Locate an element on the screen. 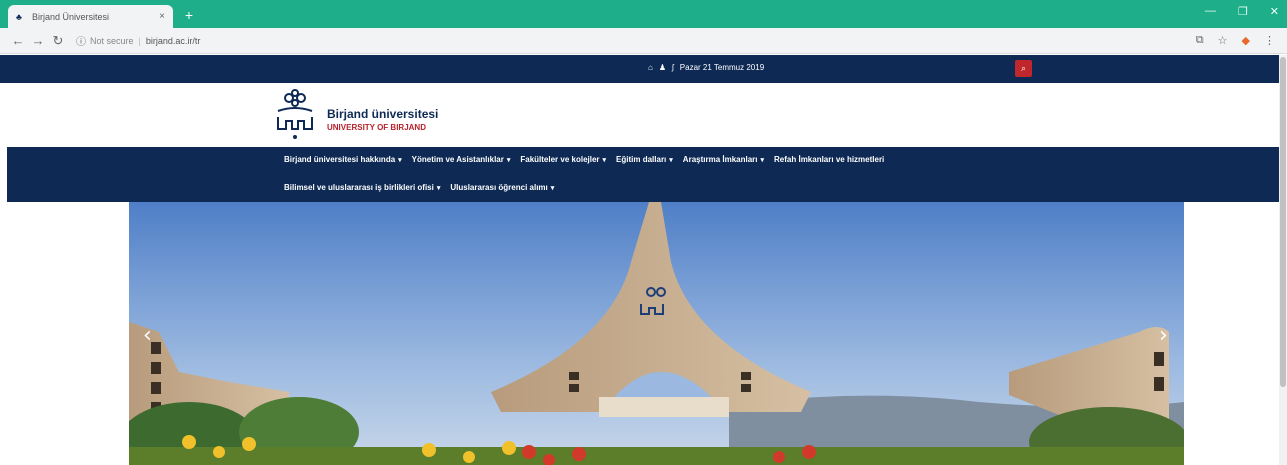  nav-label: Araştırma İmkanları is located at coordinates (720, 159).